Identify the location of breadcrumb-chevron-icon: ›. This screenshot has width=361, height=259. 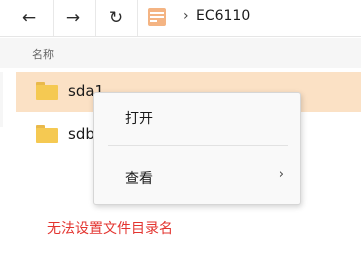
(186, 16).